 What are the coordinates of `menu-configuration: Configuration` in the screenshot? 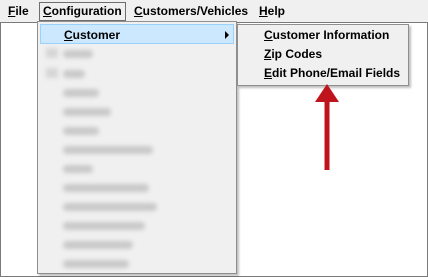 It's located at (82, 11).